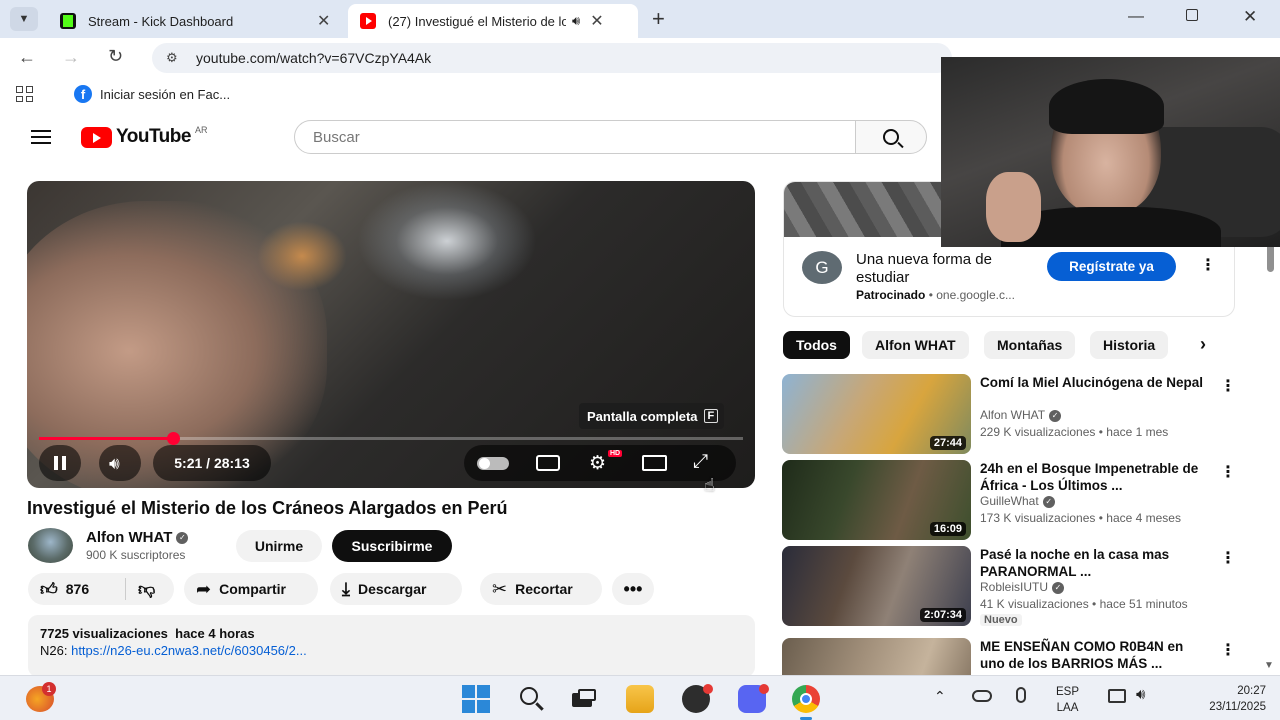 The height and width of the screenshot is (720, 1280). Describe the element at coordinates (940, 696) in the screenshot. I see `chevron-up-icon: ⌃` at that location.